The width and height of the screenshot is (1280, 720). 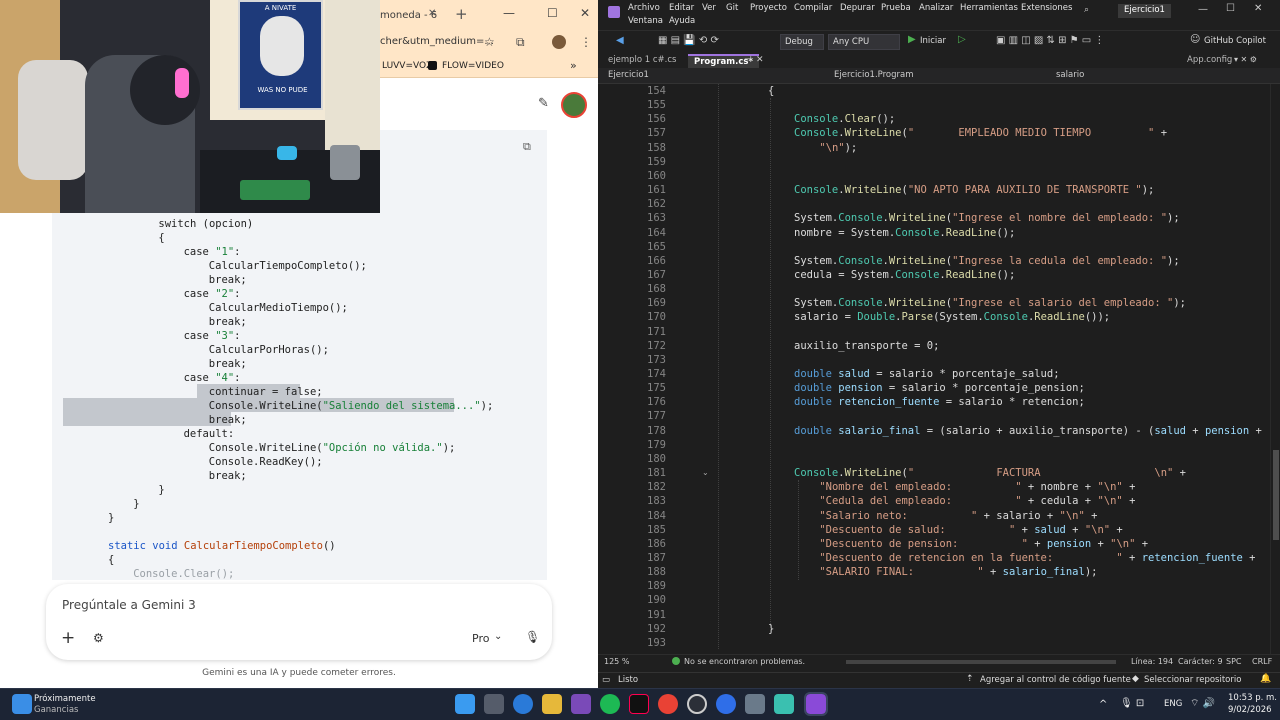 I want to click on file-explorer-icon, so click(x=552, y=704).